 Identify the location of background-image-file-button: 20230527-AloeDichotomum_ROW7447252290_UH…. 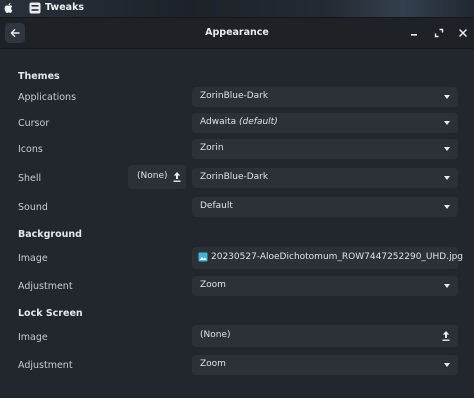
(327, 258).